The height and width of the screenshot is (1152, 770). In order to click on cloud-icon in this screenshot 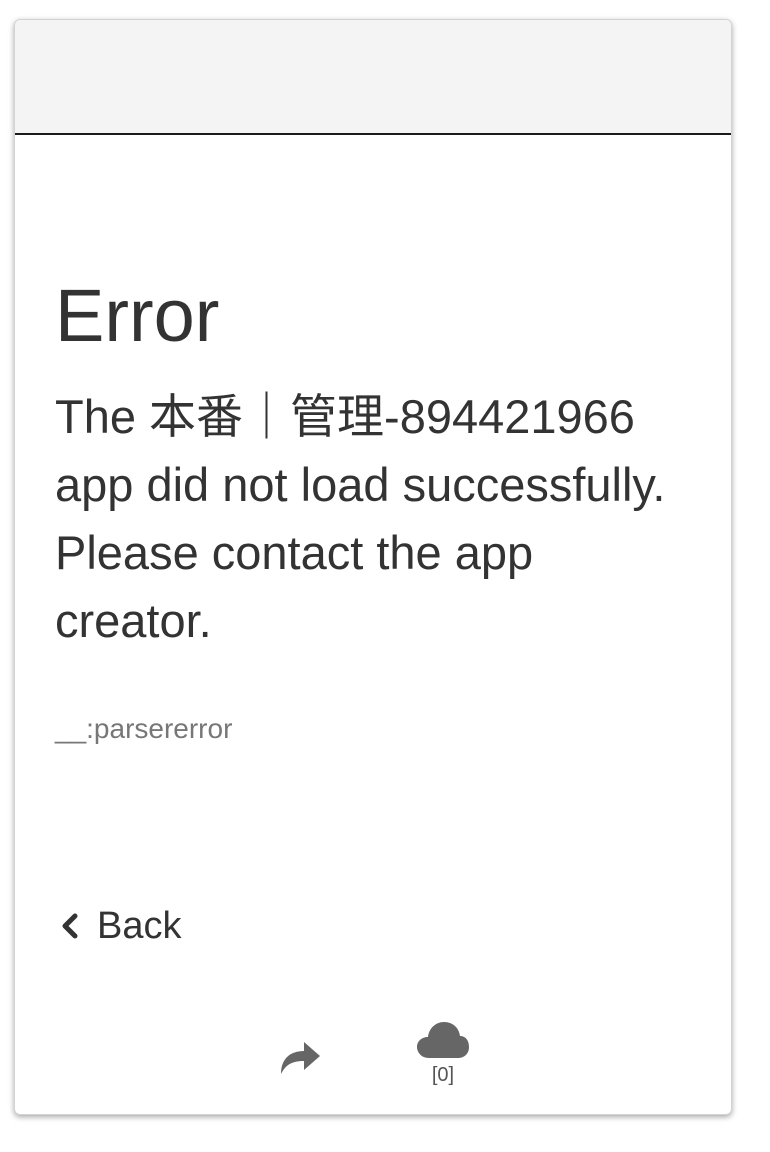, I will do `click(443, 1040)`.